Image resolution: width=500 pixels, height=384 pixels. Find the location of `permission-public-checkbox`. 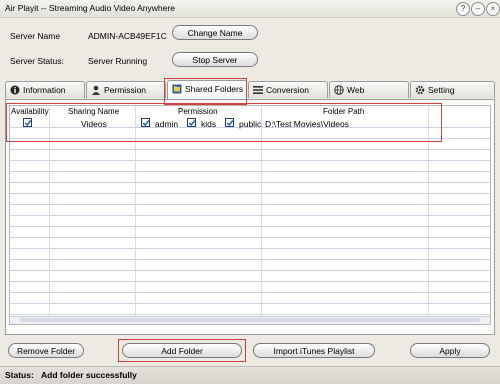

permission-public-checkbox is located at coordinates (229, 122).